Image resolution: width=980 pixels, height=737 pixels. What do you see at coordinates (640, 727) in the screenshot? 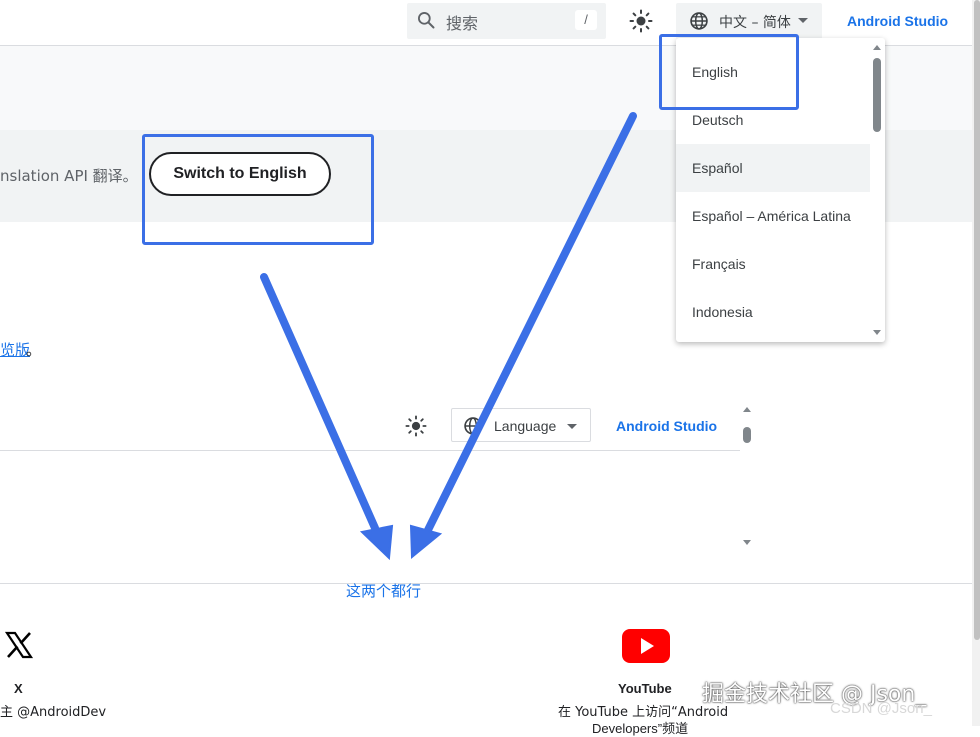
I see `youtube-description-line2: Developers”频道` at bounding box center [640, 727].